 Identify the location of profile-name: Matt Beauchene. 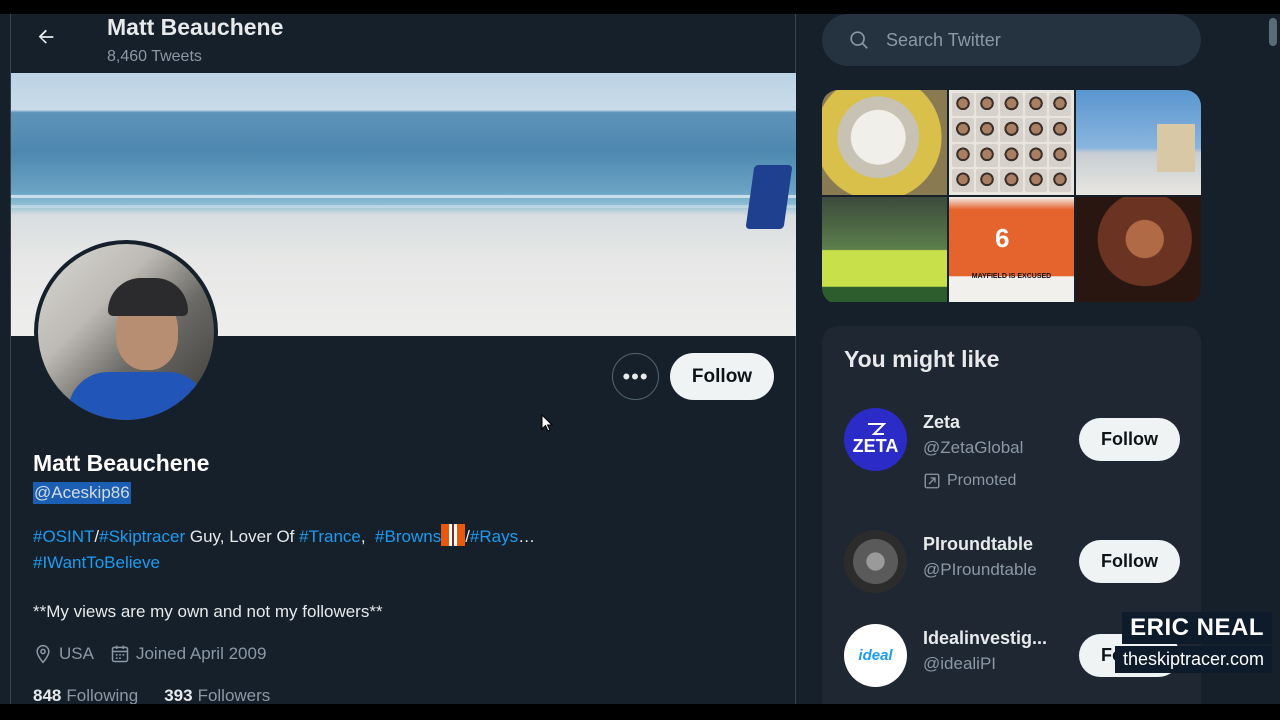
(121, 463).